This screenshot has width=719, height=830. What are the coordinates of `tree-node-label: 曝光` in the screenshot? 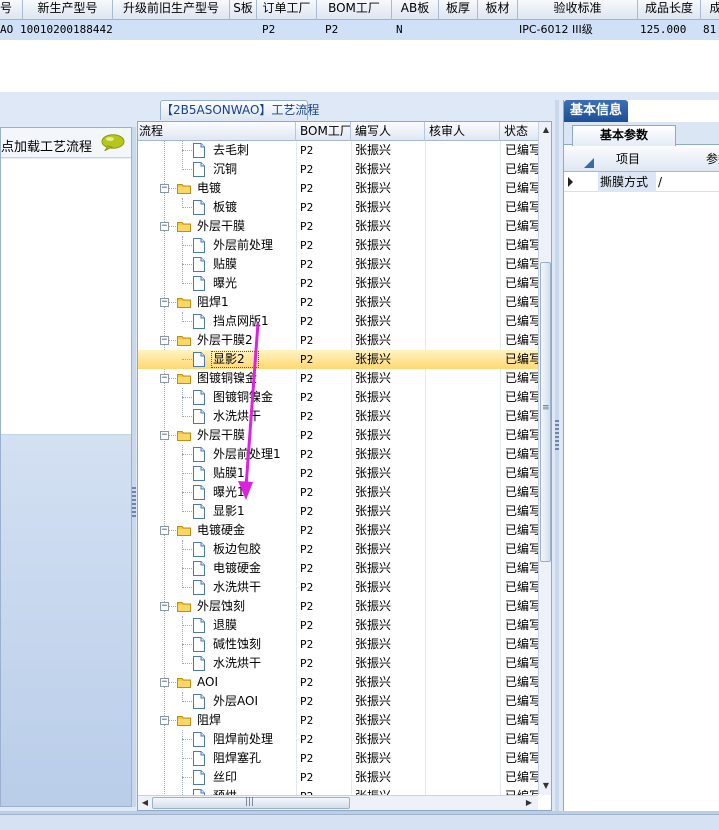 It's located at (225, 283).